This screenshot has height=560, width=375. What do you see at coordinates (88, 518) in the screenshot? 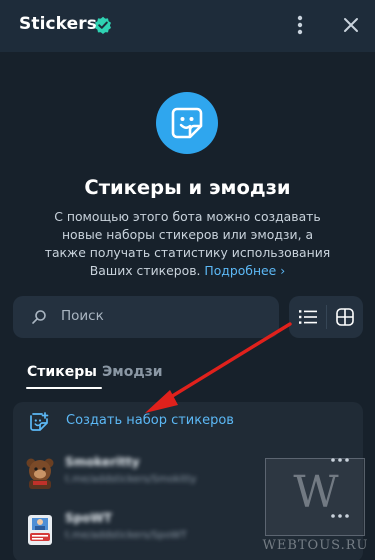
I see `sticker-set-name: SpoWT` at bounding box center [88, 518].